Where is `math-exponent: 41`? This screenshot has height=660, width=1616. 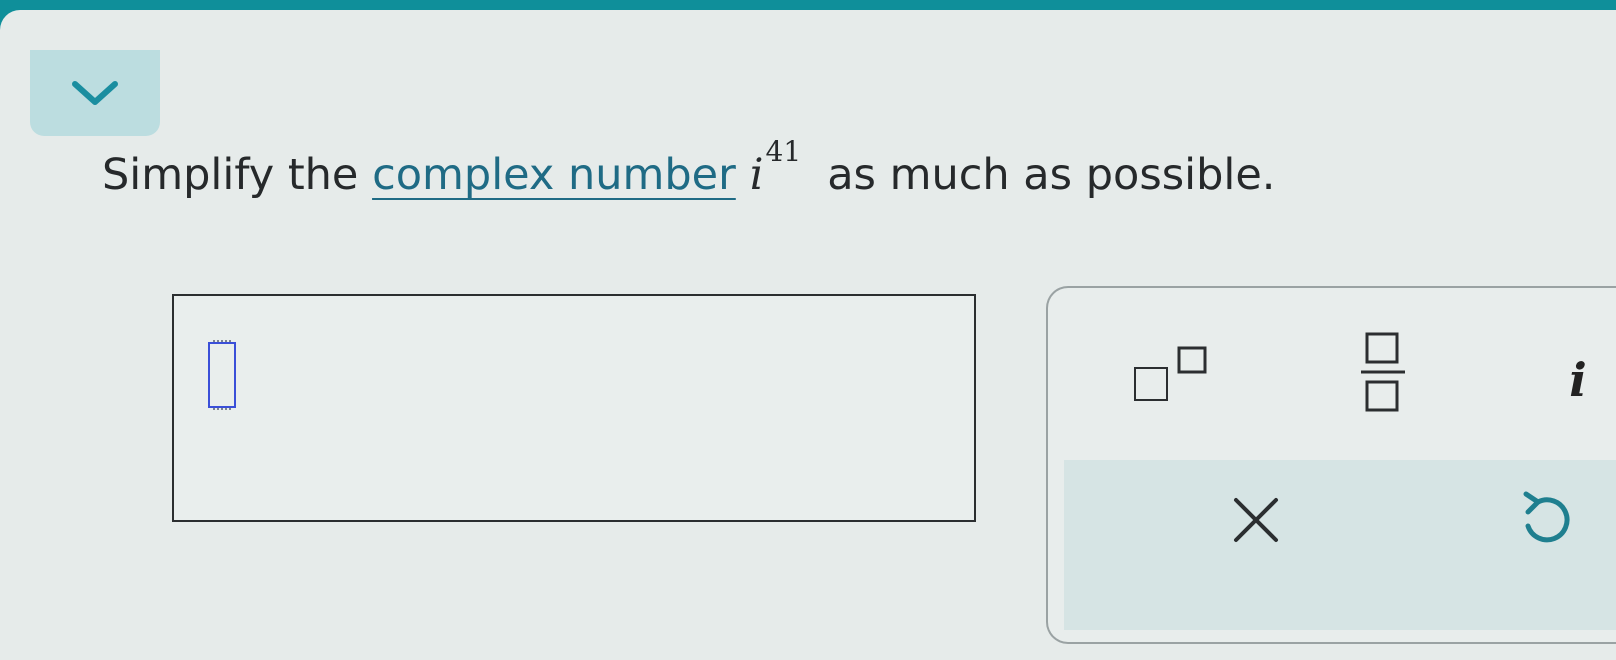
math-exponent: 41 is located at coordinates (783, 151).